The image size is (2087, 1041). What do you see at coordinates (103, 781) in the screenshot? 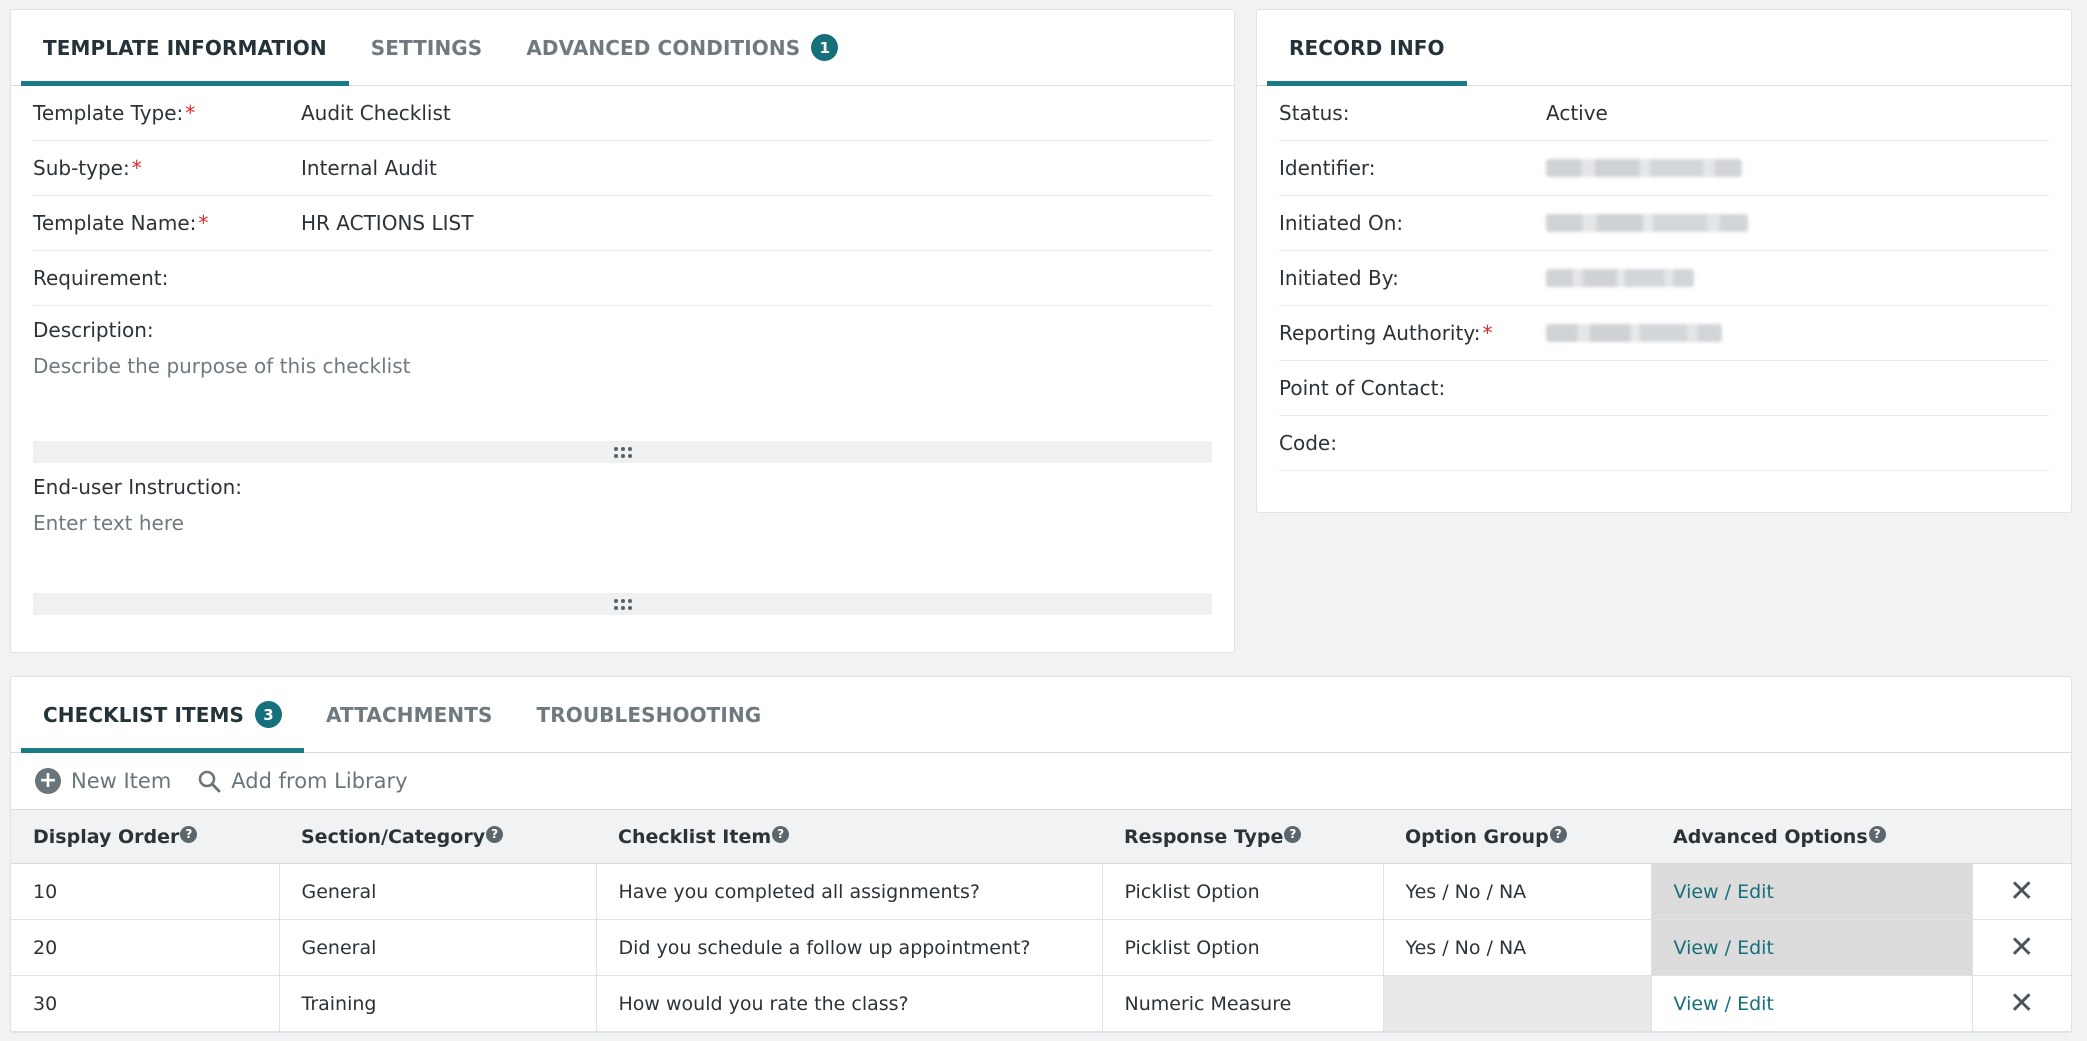
I see `new-item-button: + New Item` at bounding box center [103, 781].